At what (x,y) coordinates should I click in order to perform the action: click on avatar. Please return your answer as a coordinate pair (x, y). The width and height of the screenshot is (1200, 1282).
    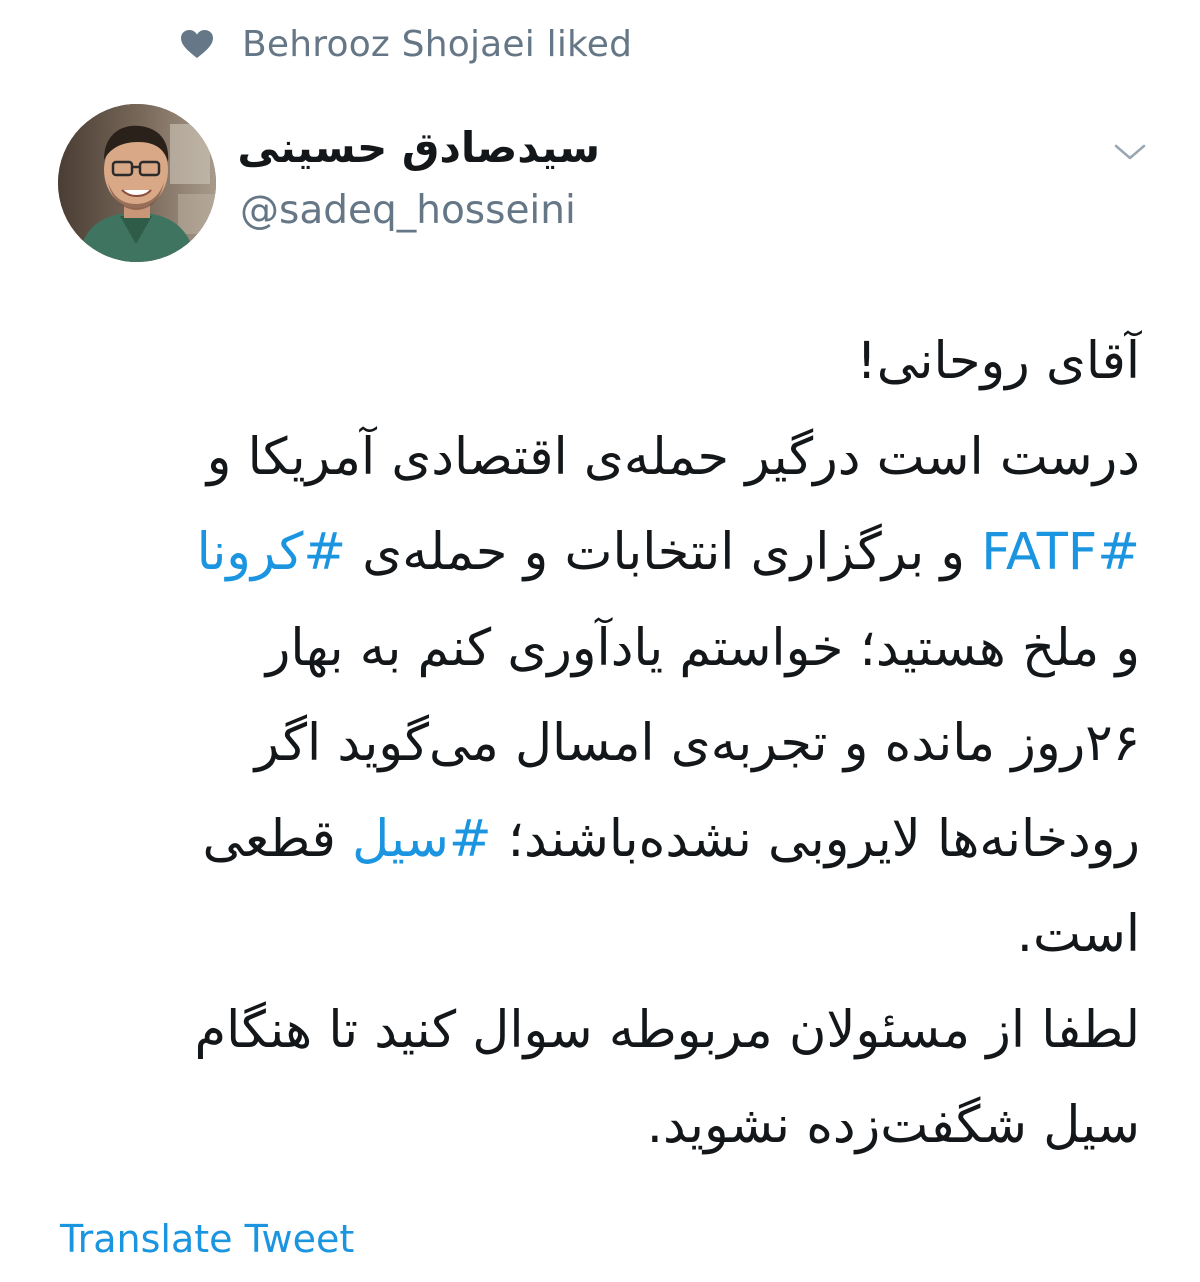
    Looking at the image, I should click on (137, 183).